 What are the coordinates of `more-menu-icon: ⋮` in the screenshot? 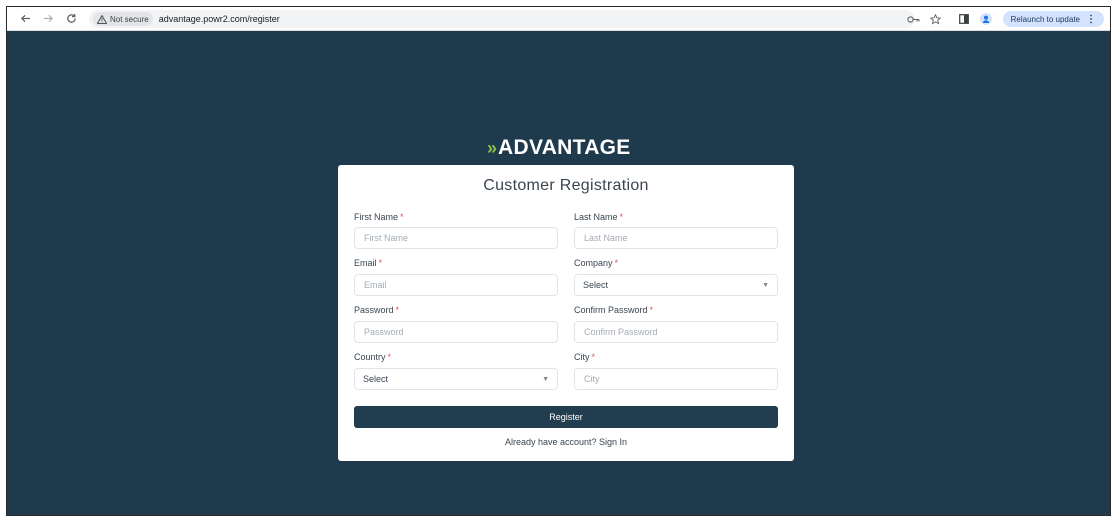 It's located at (1091, 19).